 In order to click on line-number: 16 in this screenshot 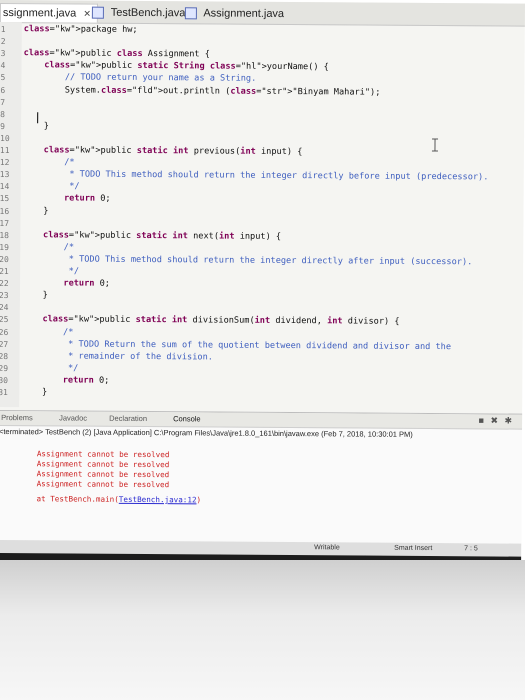, I will do `click(5, 211)`.